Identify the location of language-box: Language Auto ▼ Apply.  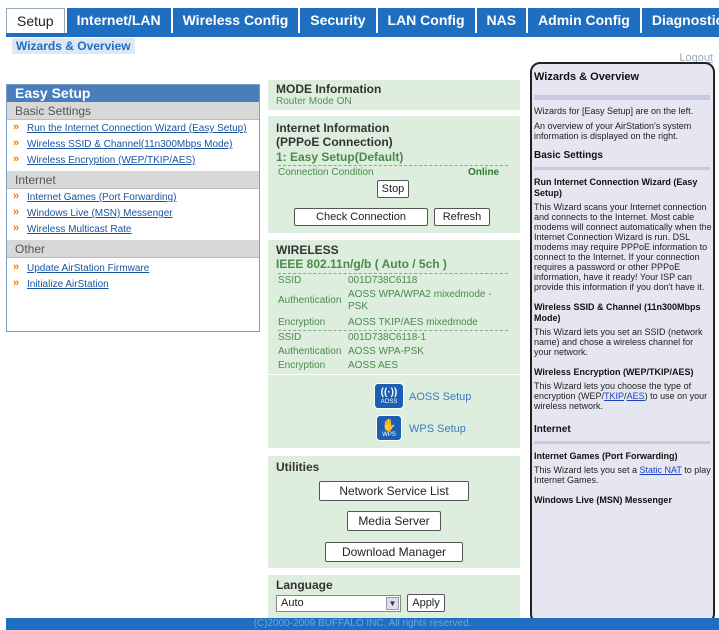
(394, 596).